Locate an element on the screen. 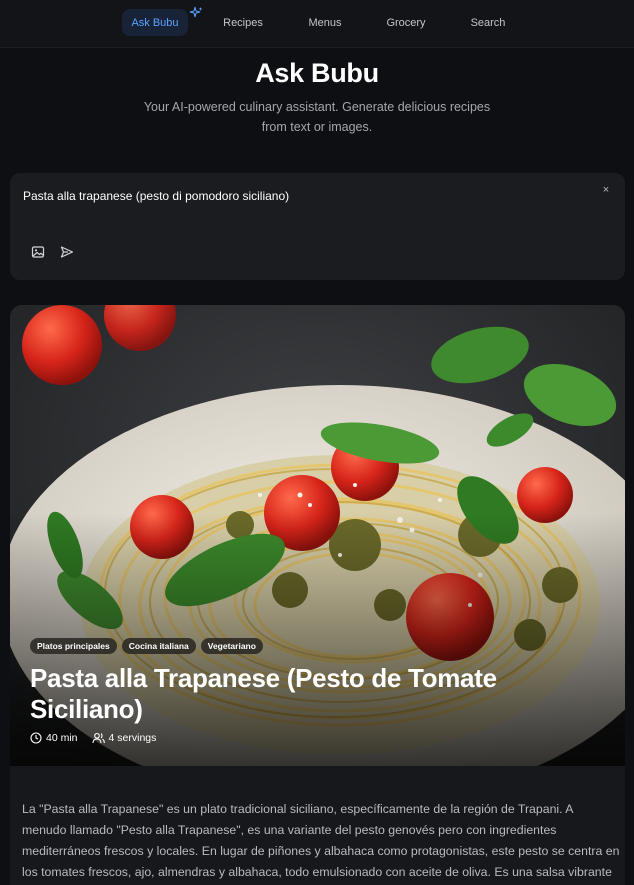 Image resolution: width=634 pixels, height=885 pixels. send-icon is located at coordinates (67, 252).